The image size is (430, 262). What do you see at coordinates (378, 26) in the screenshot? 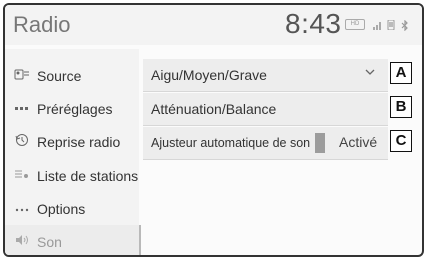
I see `signal-icon` at bounding box center [378, 26].